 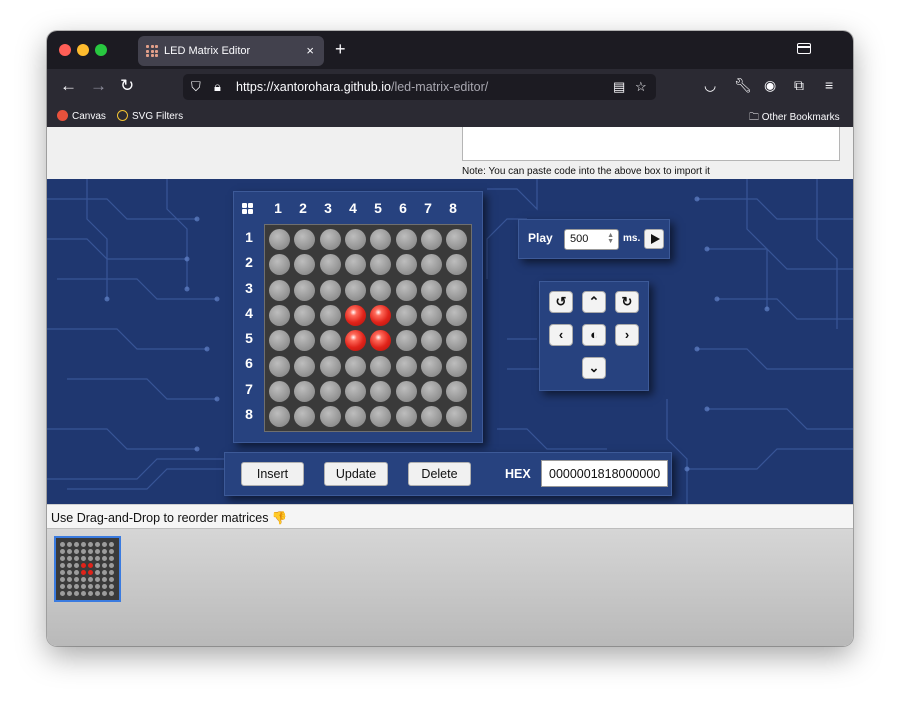 I want to click on forward-arrow-icon: →, so click(x=98, y=86).